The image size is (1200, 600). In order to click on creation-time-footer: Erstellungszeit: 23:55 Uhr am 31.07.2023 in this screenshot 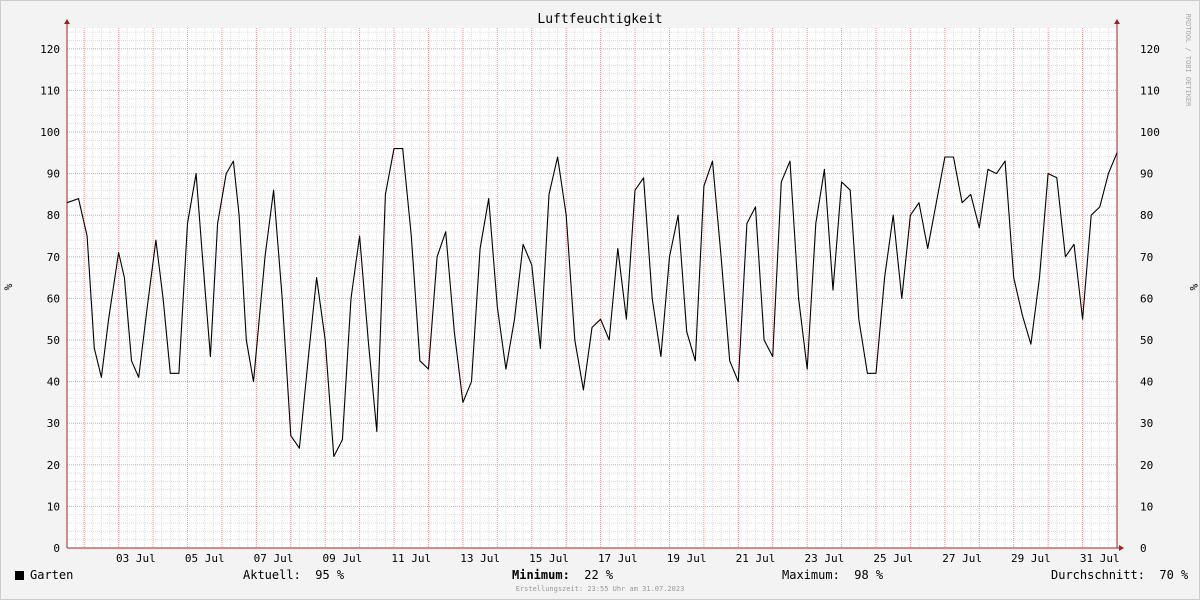, I will do `click(600, 589)`.